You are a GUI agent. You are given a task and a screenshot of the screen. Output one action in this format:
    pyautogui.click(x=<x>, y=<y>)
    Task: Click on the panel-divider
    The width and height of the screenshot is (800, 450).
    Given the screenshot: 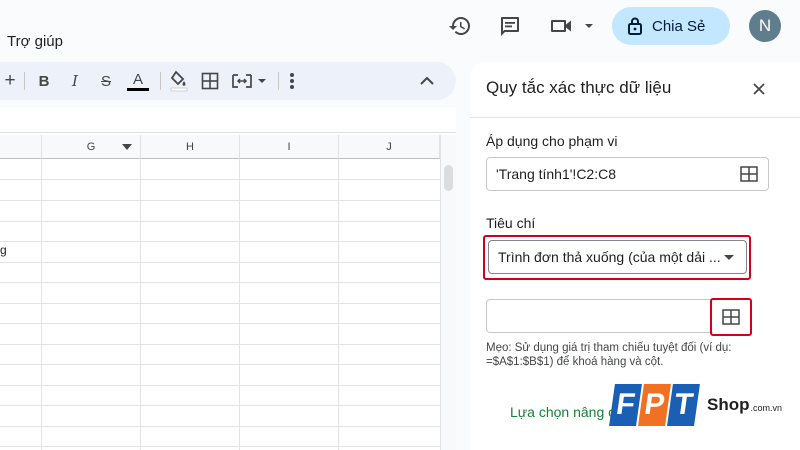 What is the action you would take?
    pyautogui.click(x=635, y=117)
    